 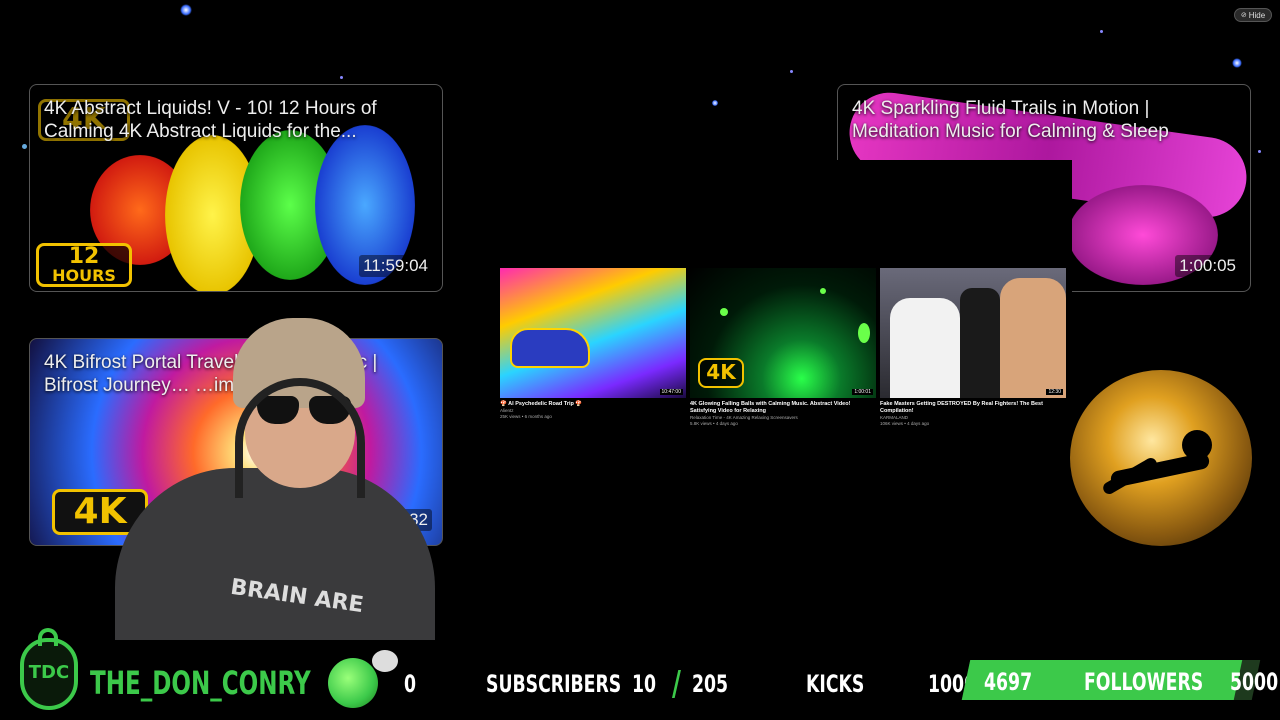 I want to click on thumbnail-meta: 25K views • 6 months ago, so click(x=526, y=416).